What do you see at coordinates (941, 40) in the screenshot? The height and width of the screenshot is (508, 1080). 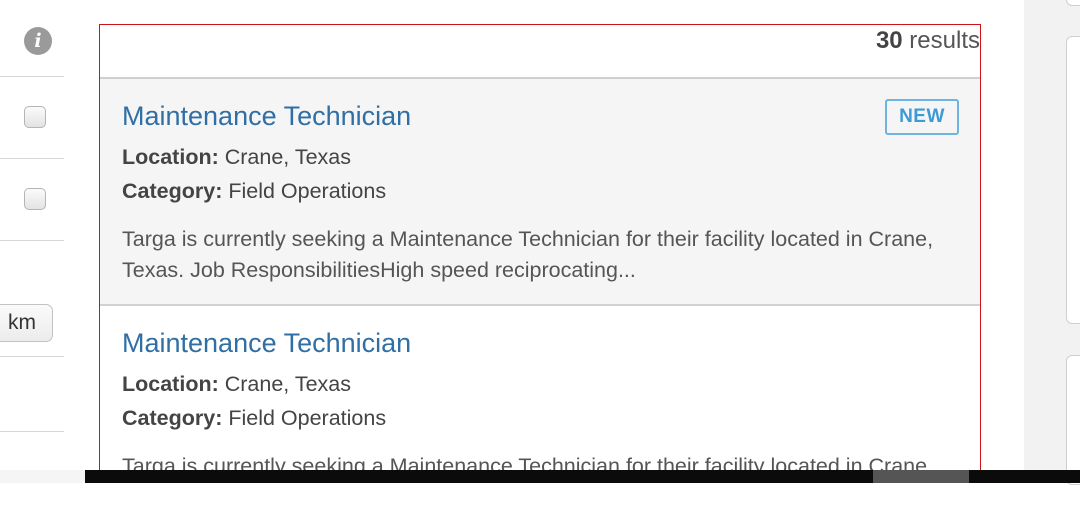 I see `results-count-suffix: results` at bounding box center [941, 40].